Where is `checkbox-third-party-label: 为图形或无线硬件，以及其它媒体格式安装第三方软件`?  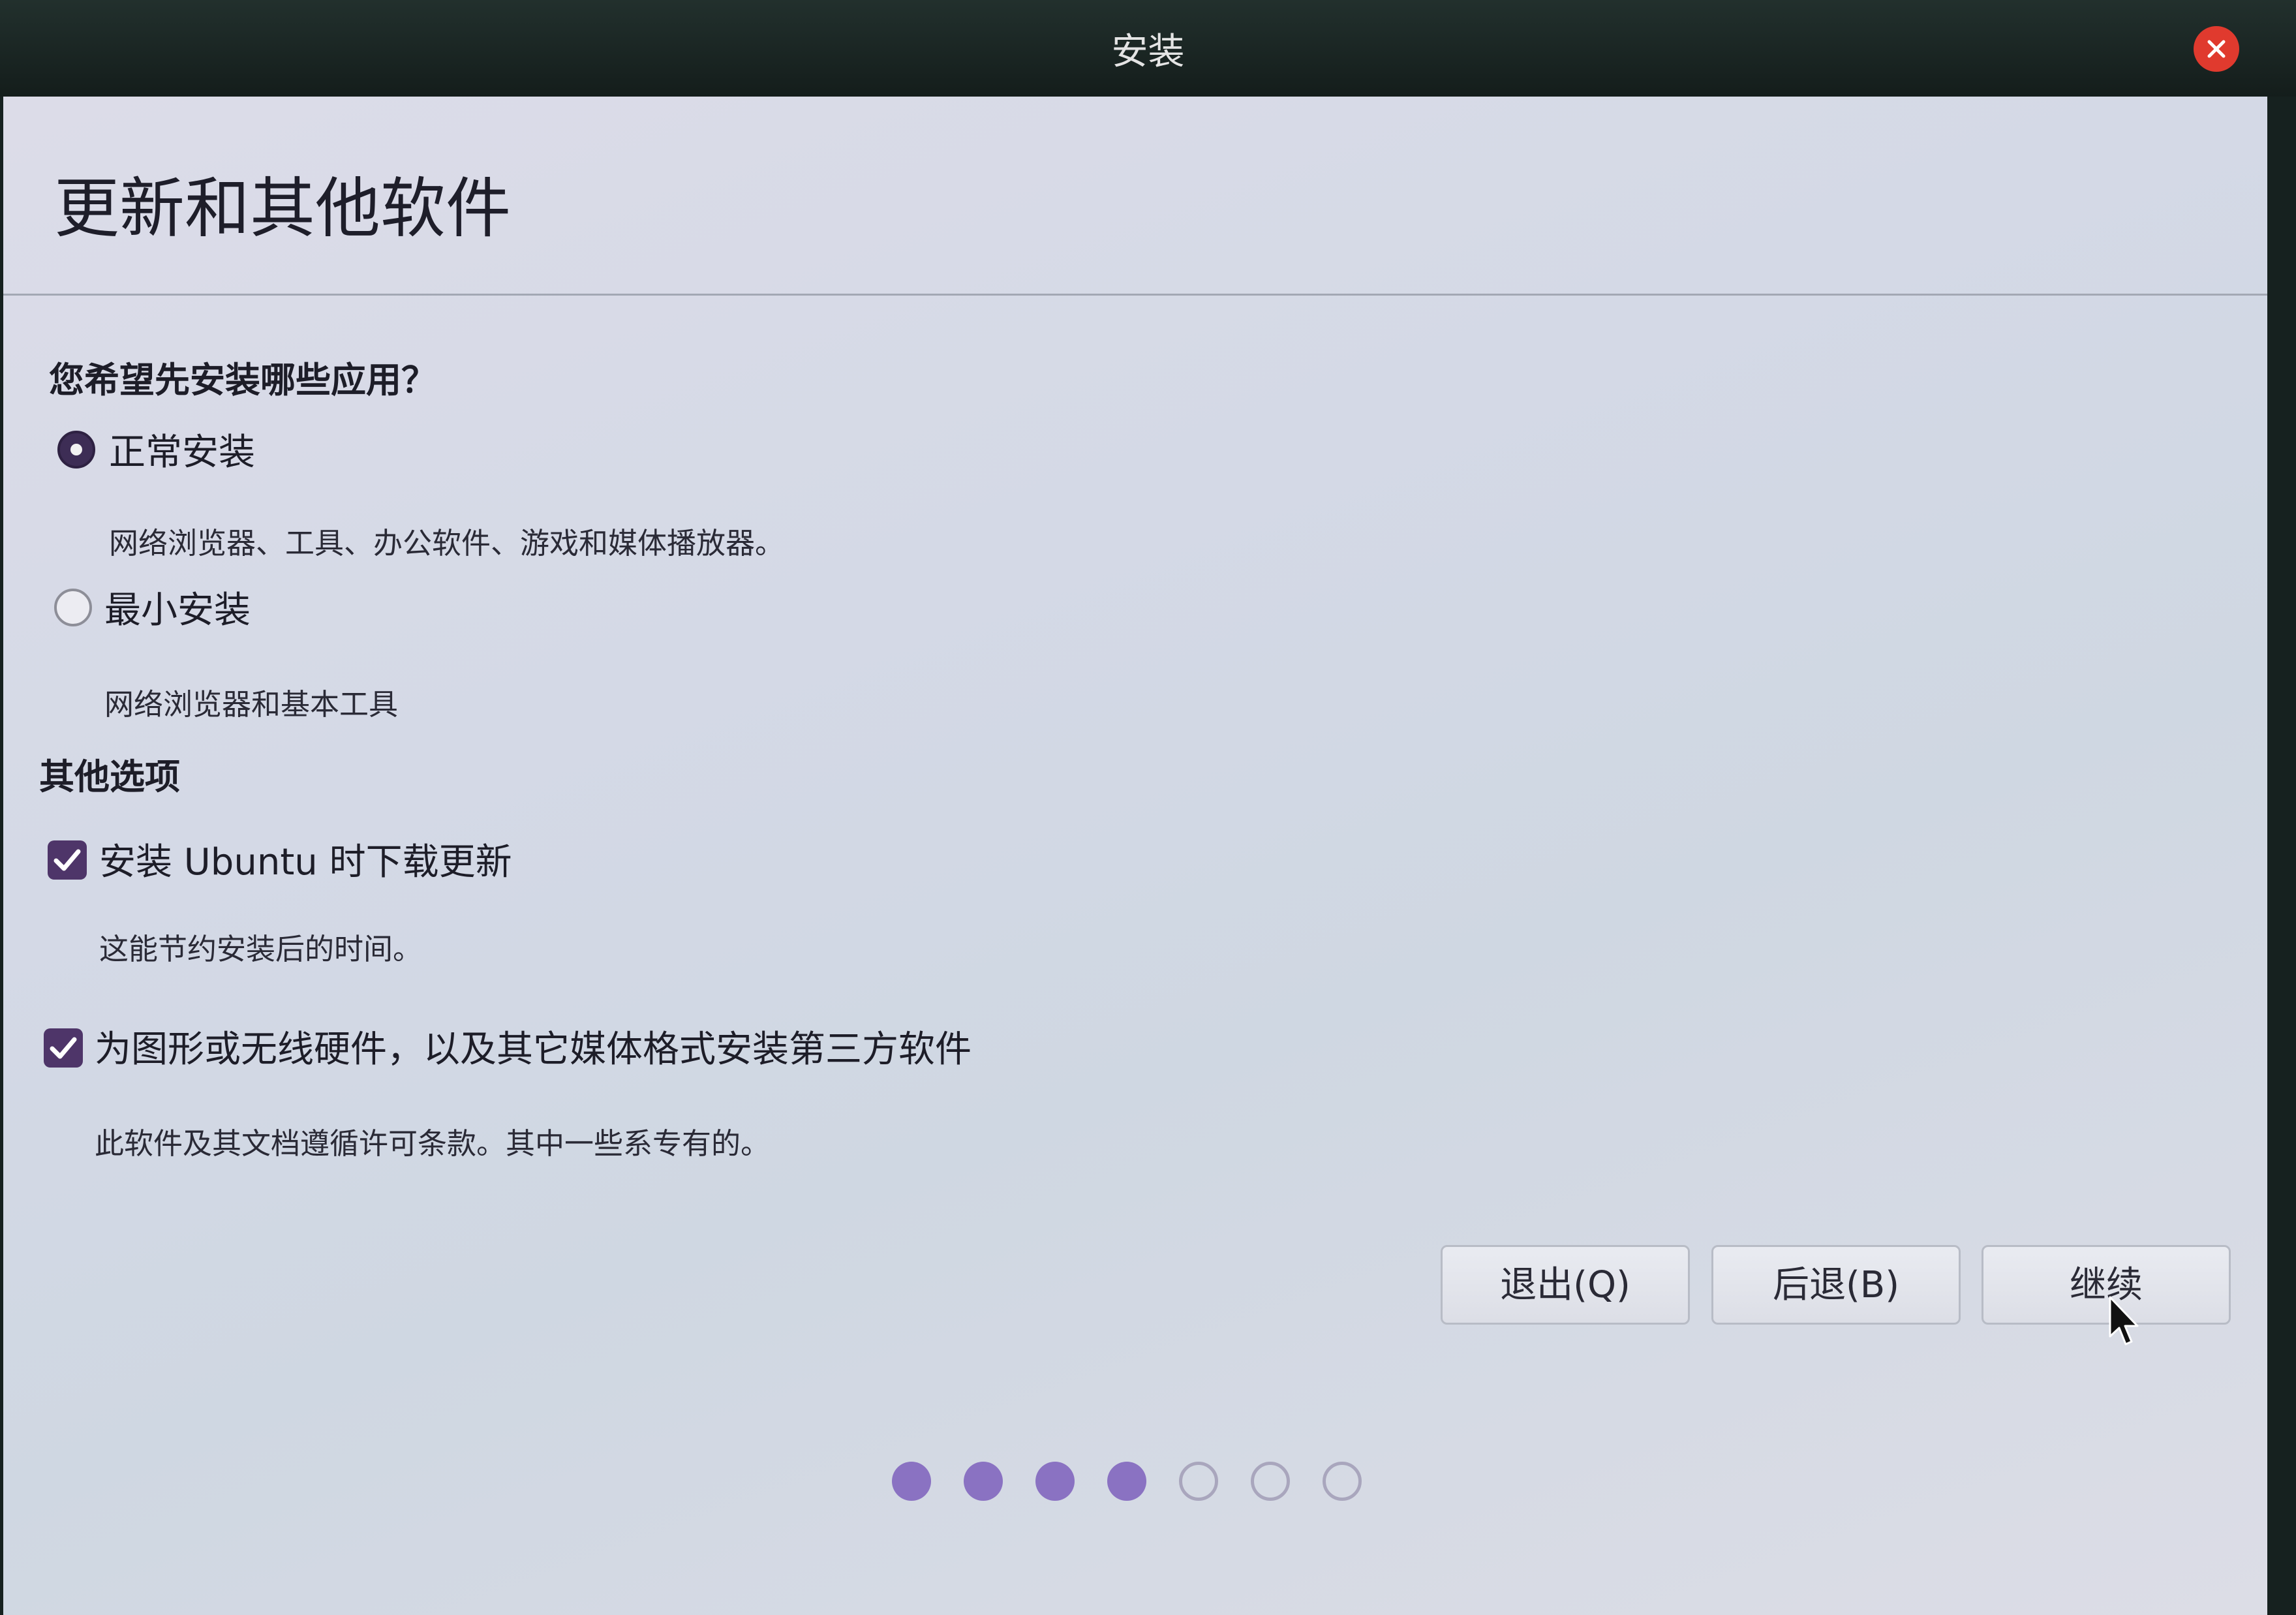
checkbox-third-party-label: 为图形或无线硬件，以及其它媒体格式安装第三方软件 is located at coordinates (533, 1046).